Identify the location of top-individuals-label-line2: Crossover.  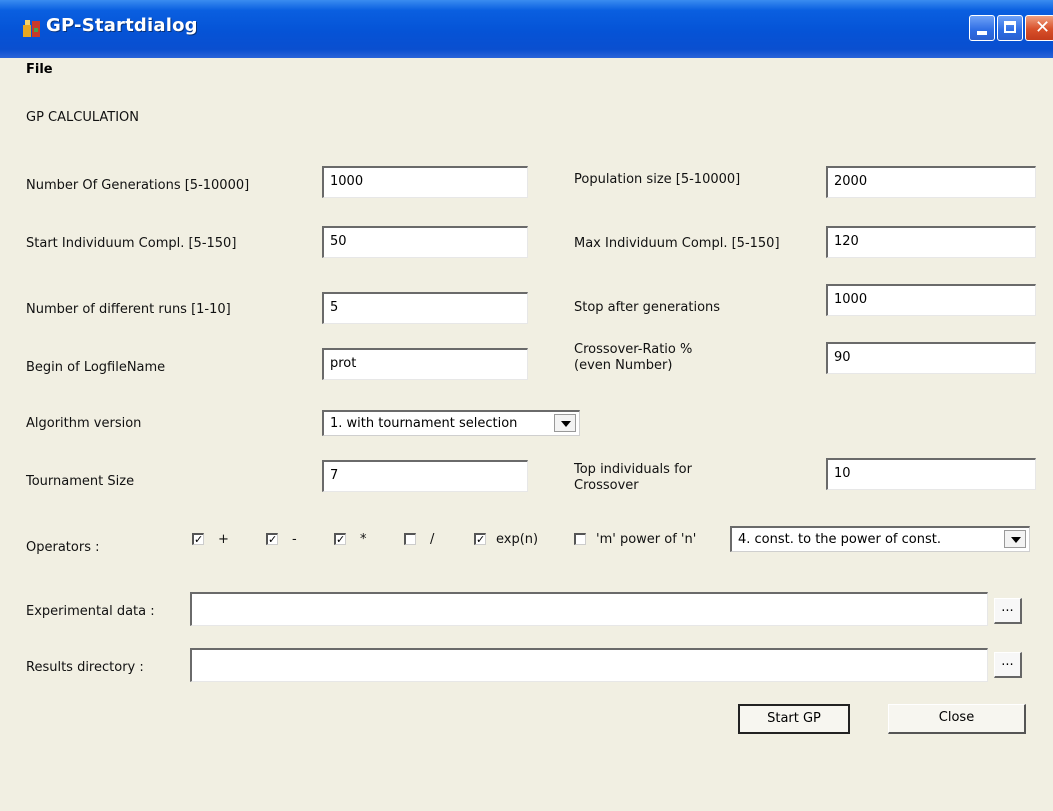
(606, 485).